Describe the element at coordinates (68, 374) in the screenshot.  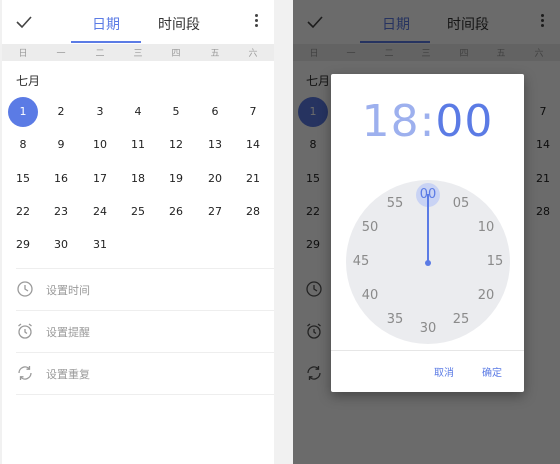
I see `option-label: 设置重复` at that location.